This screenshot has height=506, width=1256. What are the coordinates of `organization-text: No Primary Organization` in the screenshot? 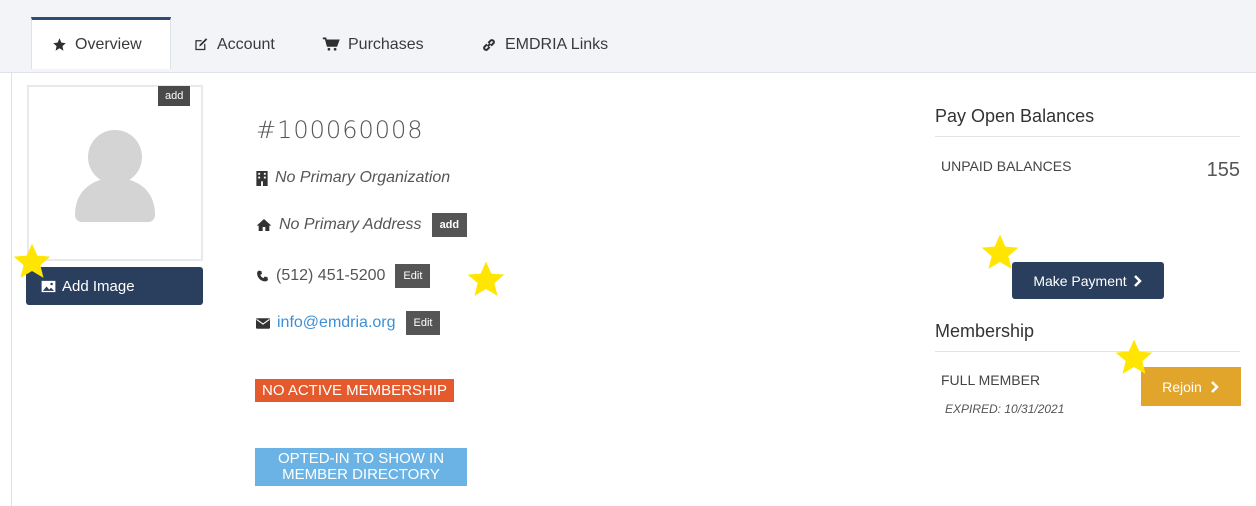 It's located at (363, 177).